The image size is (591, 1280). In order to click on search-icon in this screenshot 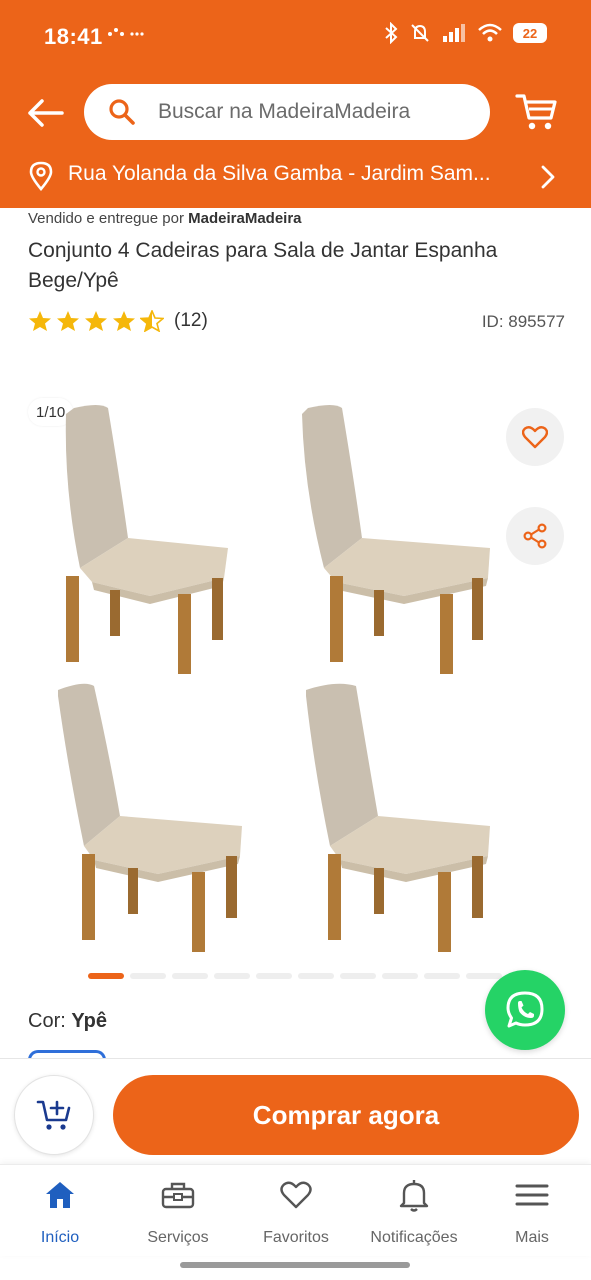, I will do `click(122, 112)`.